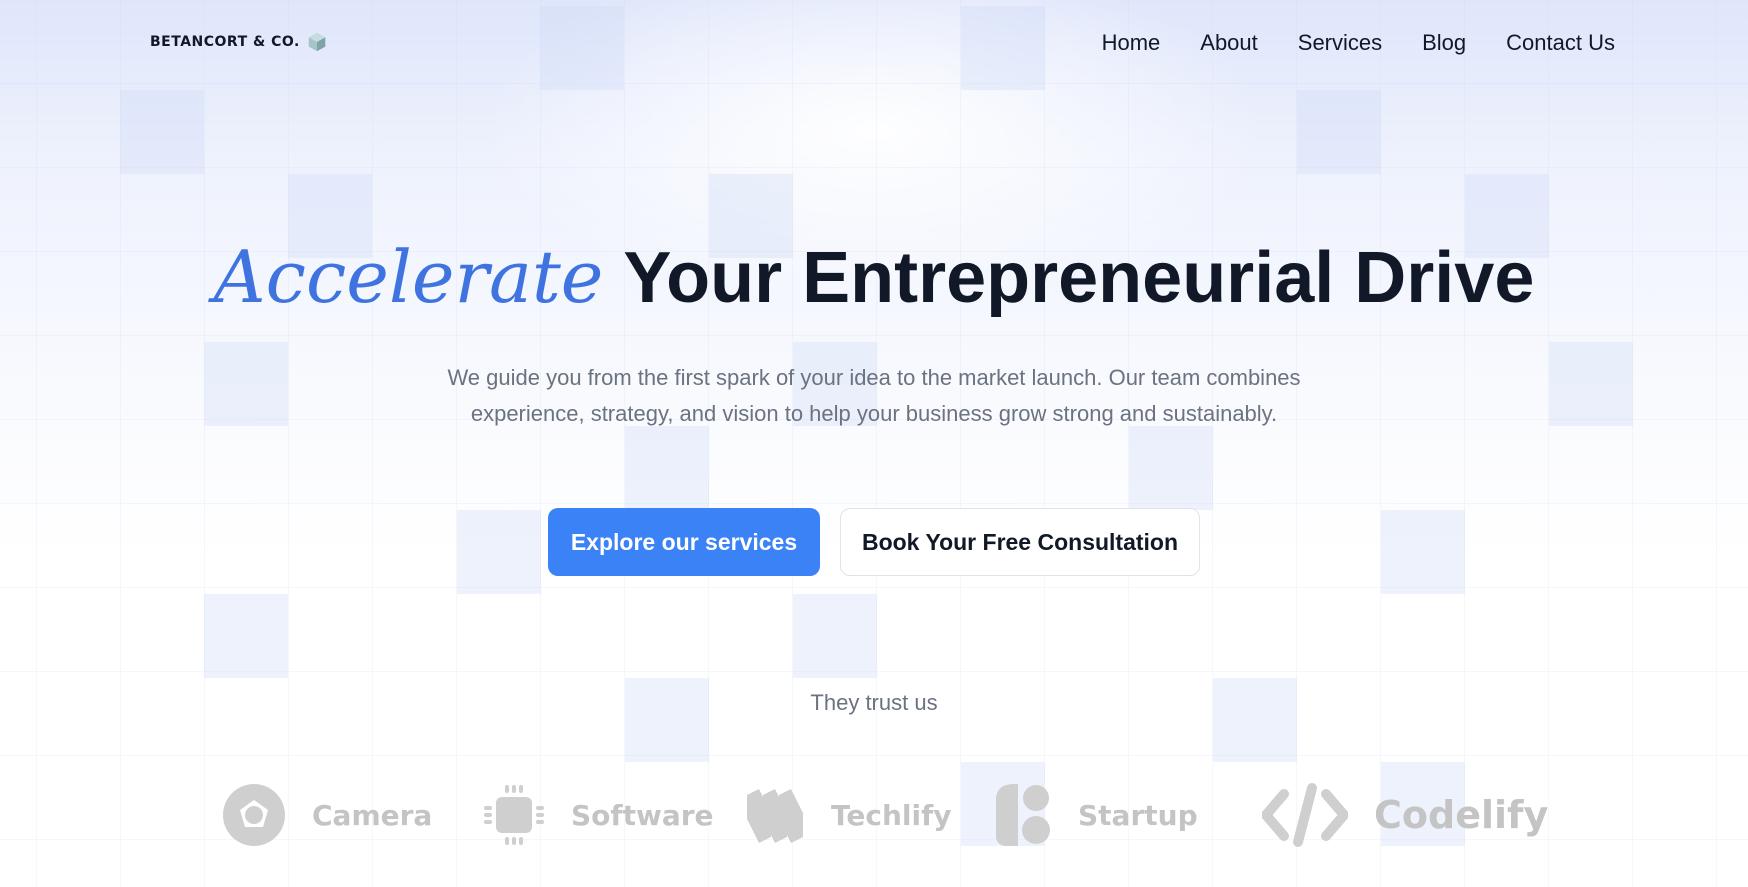  I want to click on code-brackets-icon, so click(1305, 815).